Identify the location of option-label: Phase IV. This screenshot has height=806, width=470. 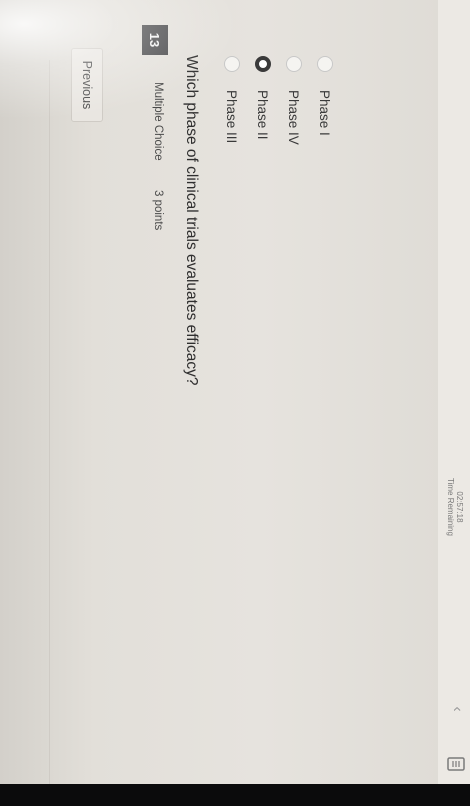
(294, 117).